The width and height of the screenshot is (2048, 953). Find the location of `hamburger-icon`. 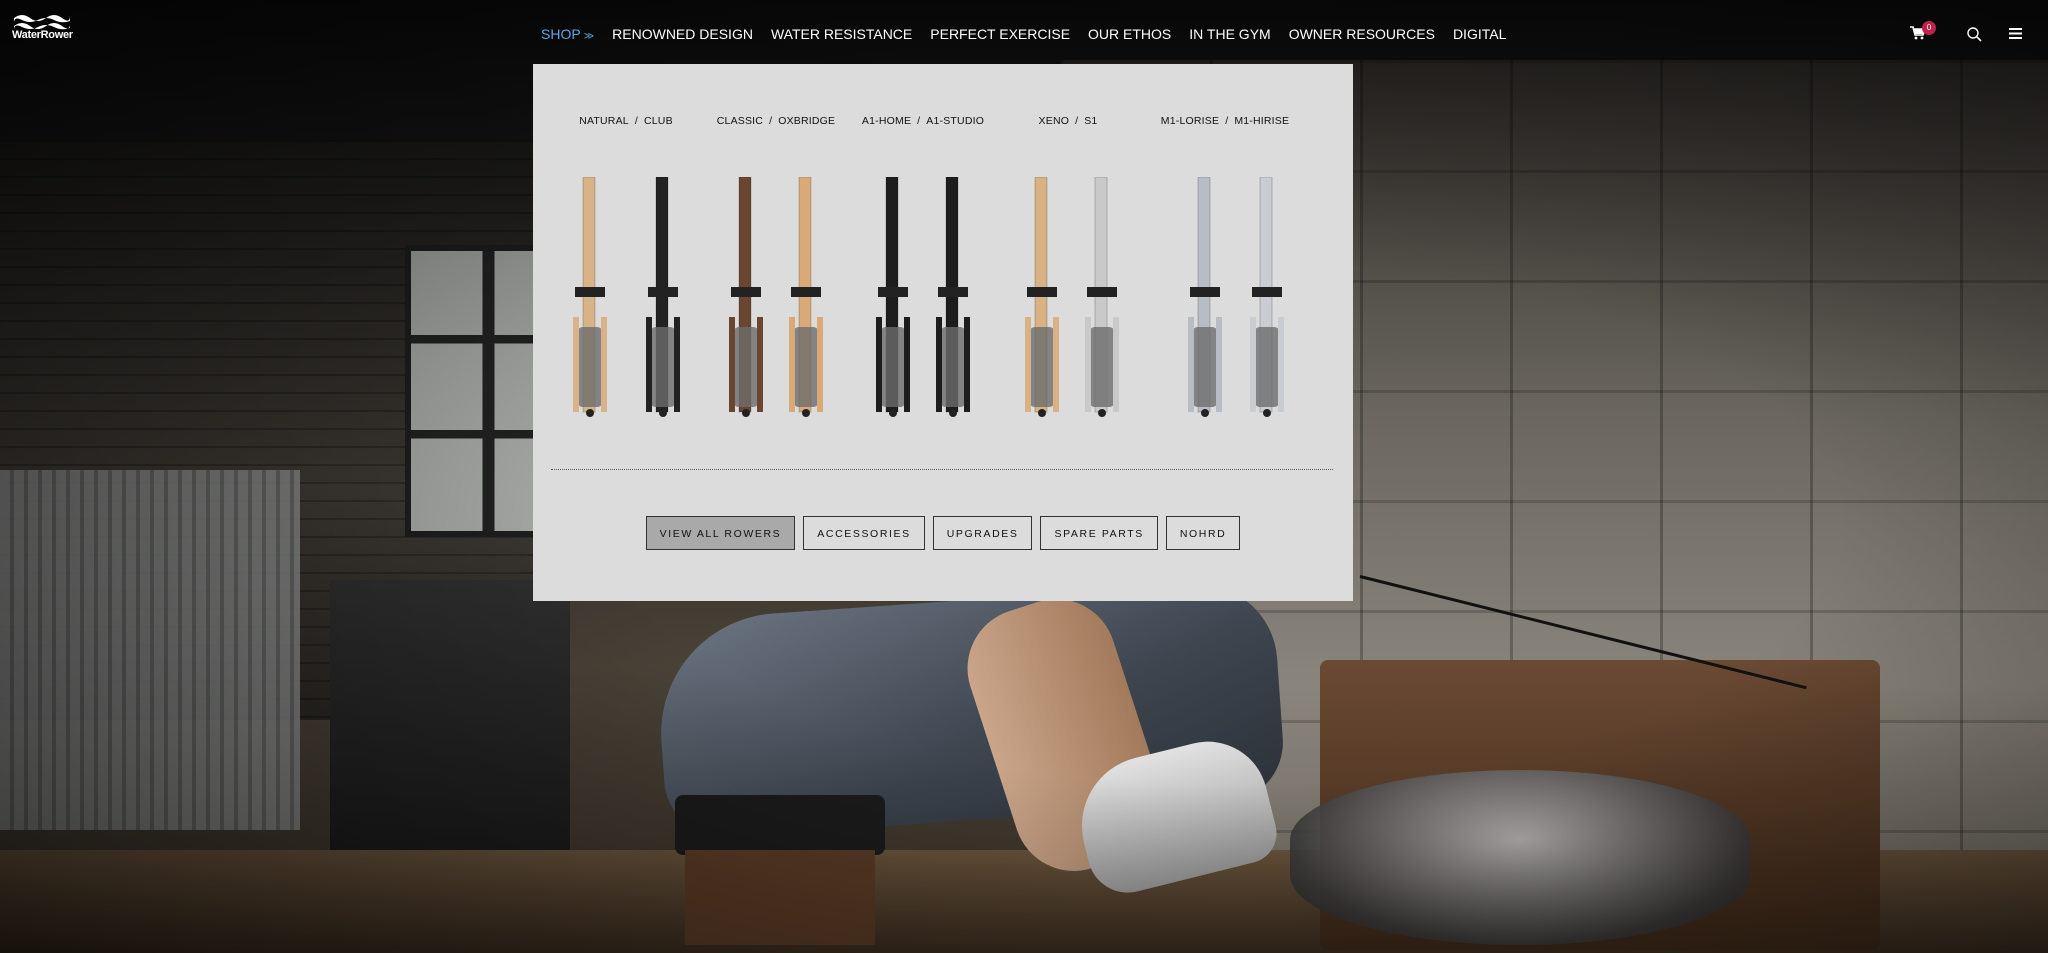

hamburger-icon is located at coordinates (2015, 33).